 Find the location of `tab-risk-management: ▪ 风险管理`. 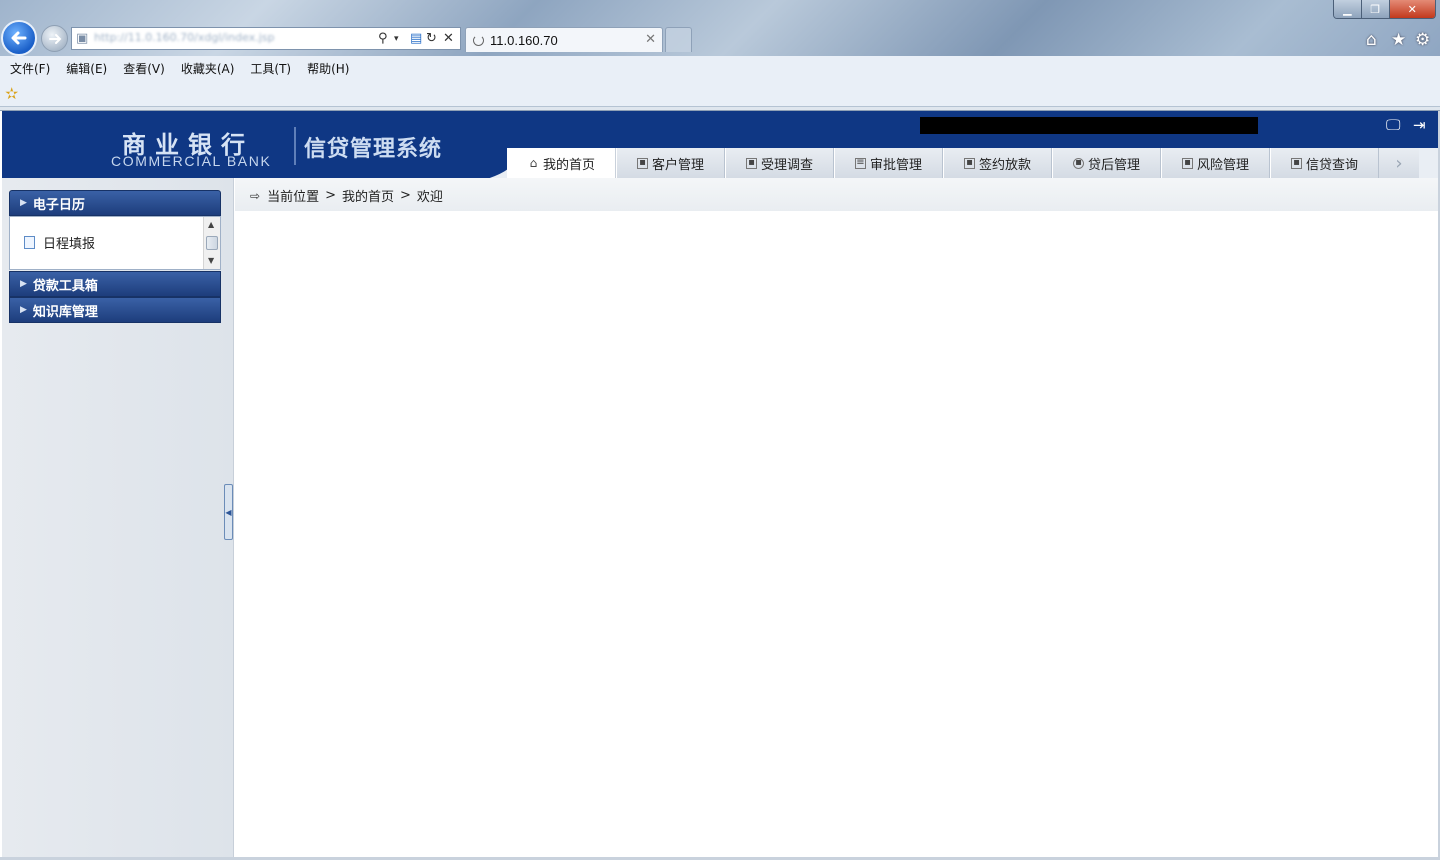

tab-risk-management: ▪ 风险管理 is located at coordinates (1215, 163).